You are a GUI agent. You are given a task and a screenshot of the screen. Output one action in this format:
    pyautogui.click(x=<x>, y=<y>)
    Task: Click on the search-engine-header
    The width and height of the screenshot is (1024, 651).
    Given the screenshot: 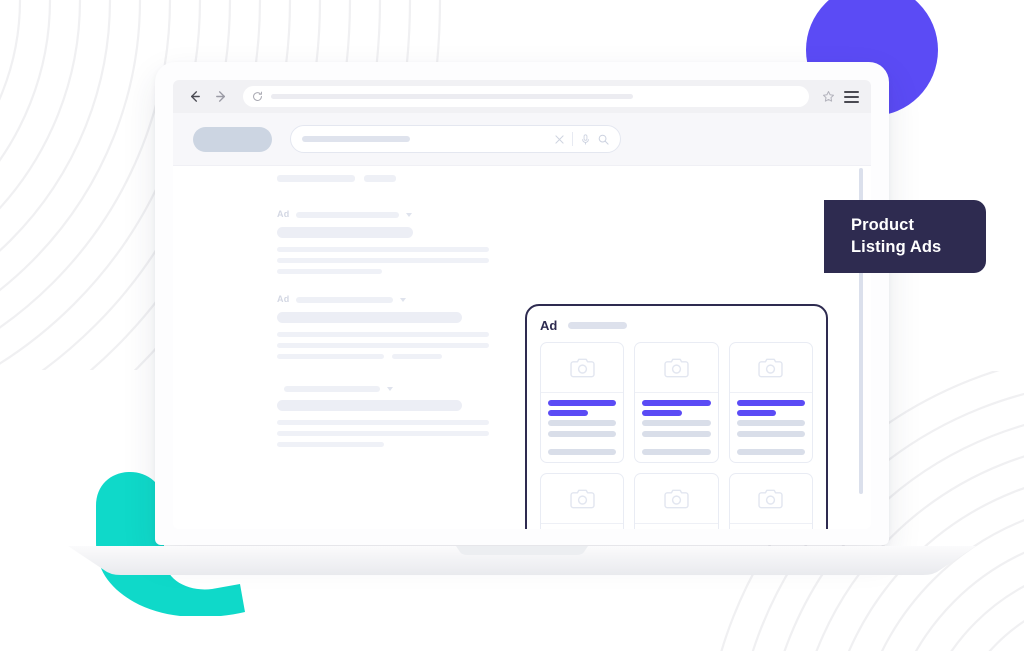 What is the action you would take?
    pyautogui.click(x=522, y=139)
    